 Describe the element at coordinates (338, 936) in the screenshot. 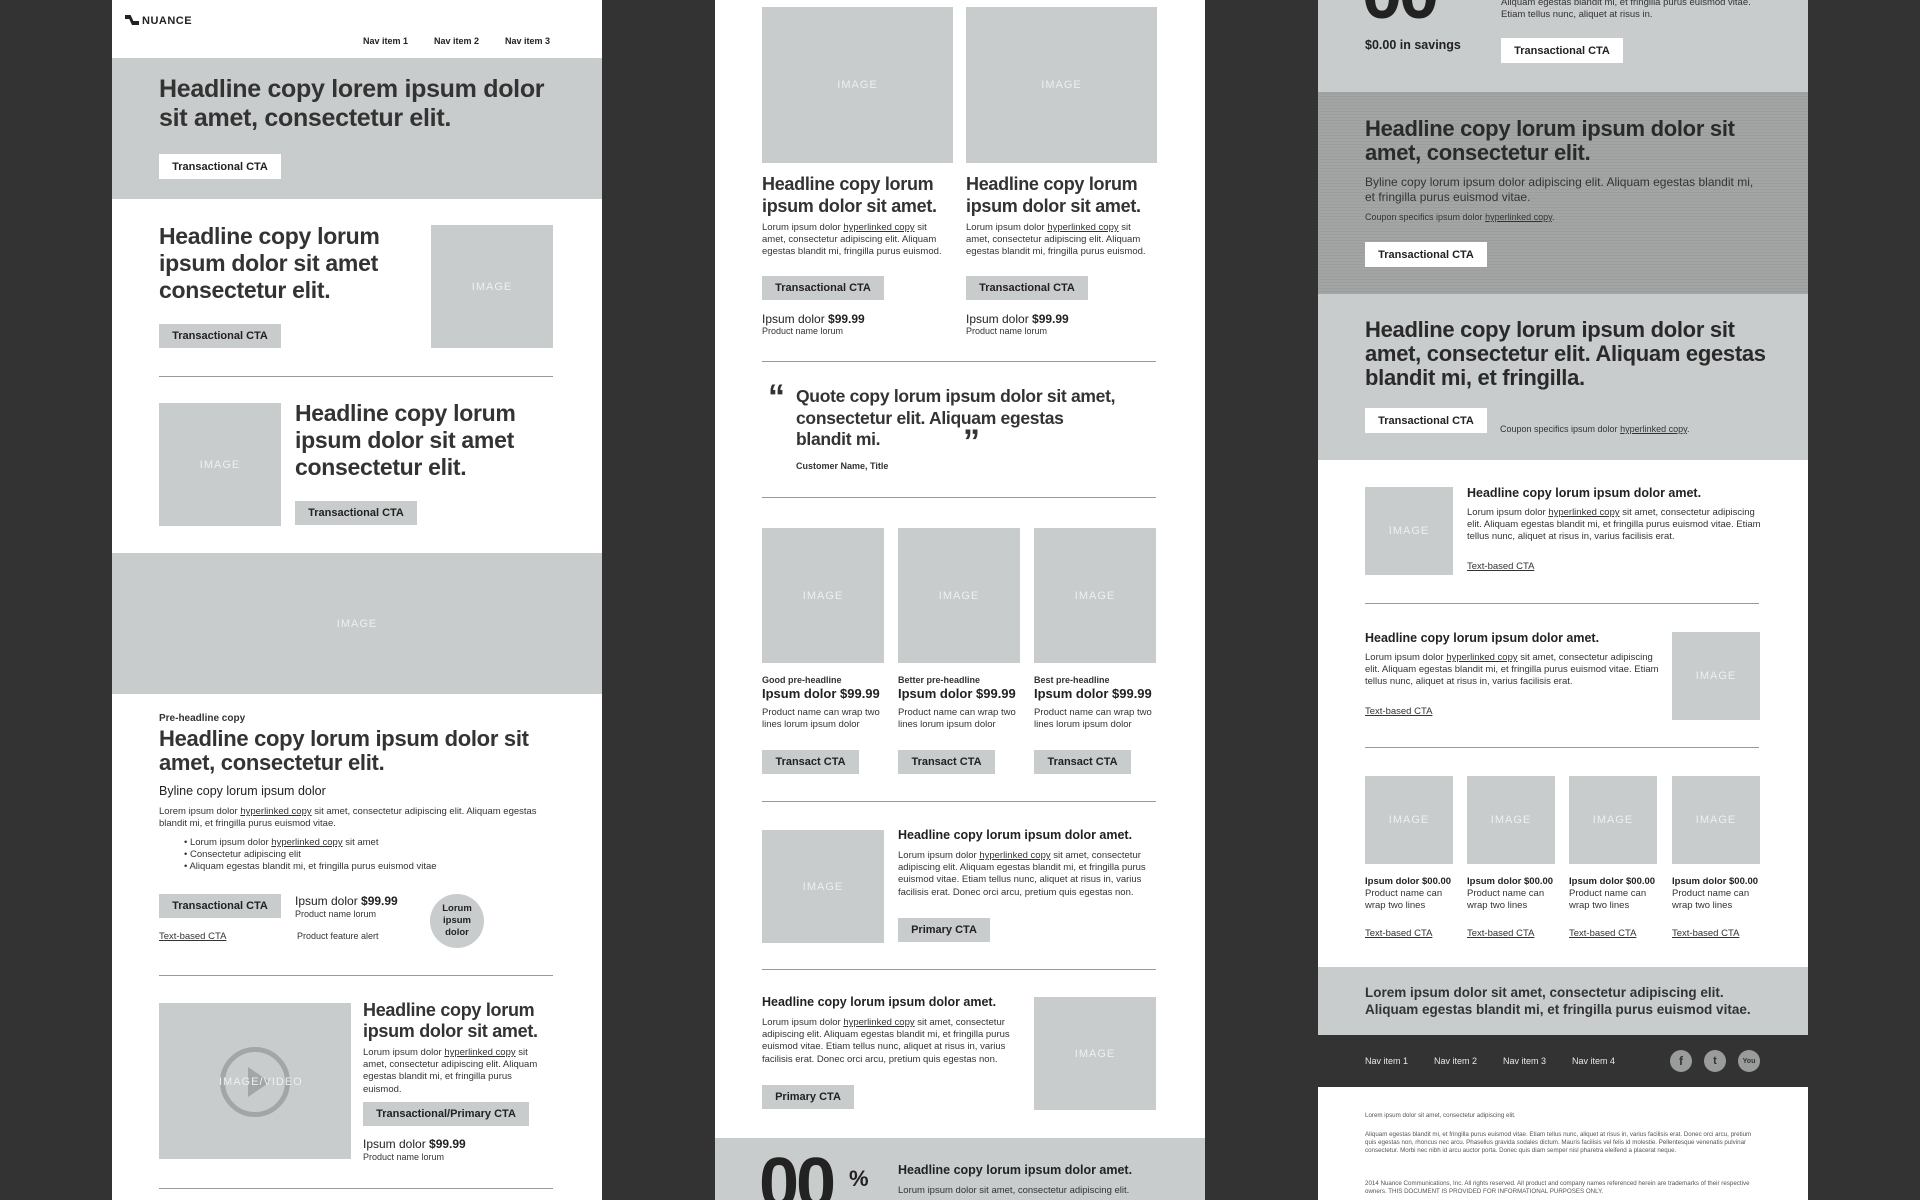

I see `product-feature-alert: Product feature alert` at that location.